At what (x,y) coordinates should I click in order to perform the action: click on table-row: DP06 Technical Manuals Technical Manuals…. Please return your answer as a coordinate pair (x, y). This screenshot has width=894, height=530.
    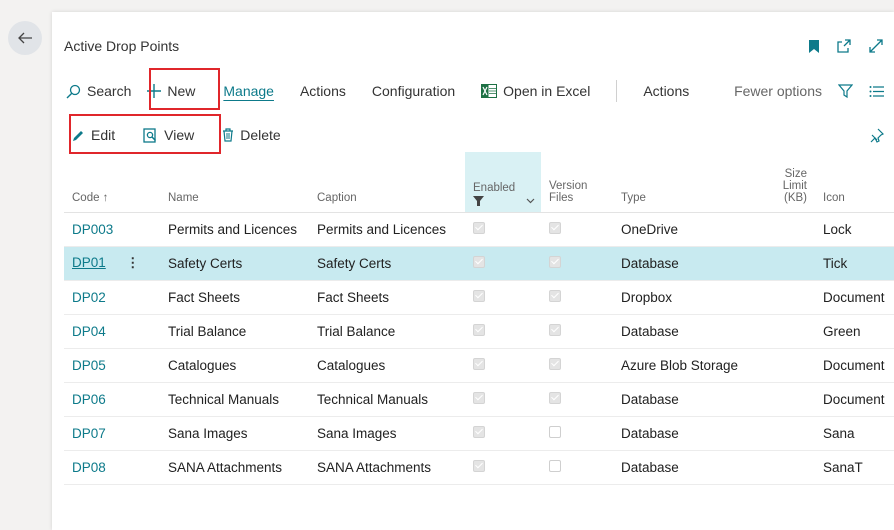
    Looking at the image, I should click on (479, 399).